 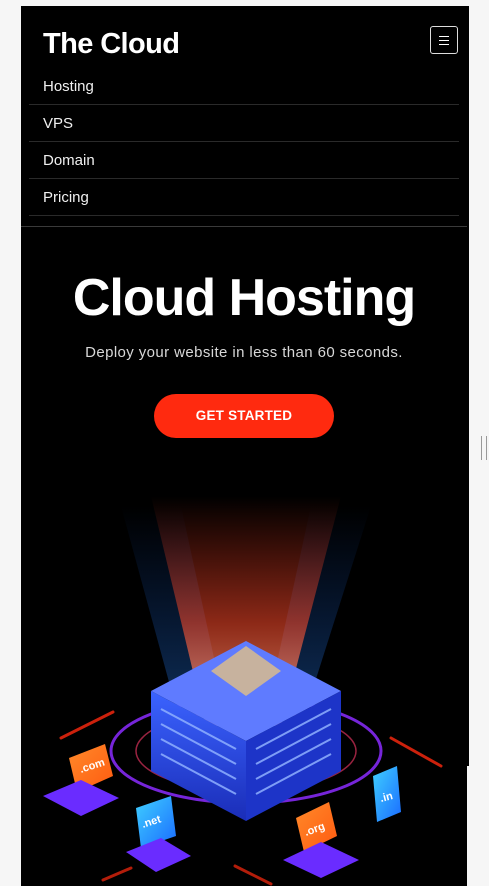 What do you see at coordinates (81, 780) in the screenshot?
I see `laptop-com: .com` at bounding box center [81, 780].